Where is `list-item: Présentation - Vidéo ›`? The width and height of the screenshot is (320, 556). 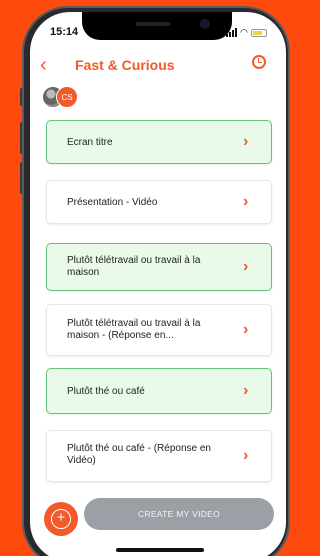
list-item: Présentation - Vidéo › is located at coordinates (159, 202).